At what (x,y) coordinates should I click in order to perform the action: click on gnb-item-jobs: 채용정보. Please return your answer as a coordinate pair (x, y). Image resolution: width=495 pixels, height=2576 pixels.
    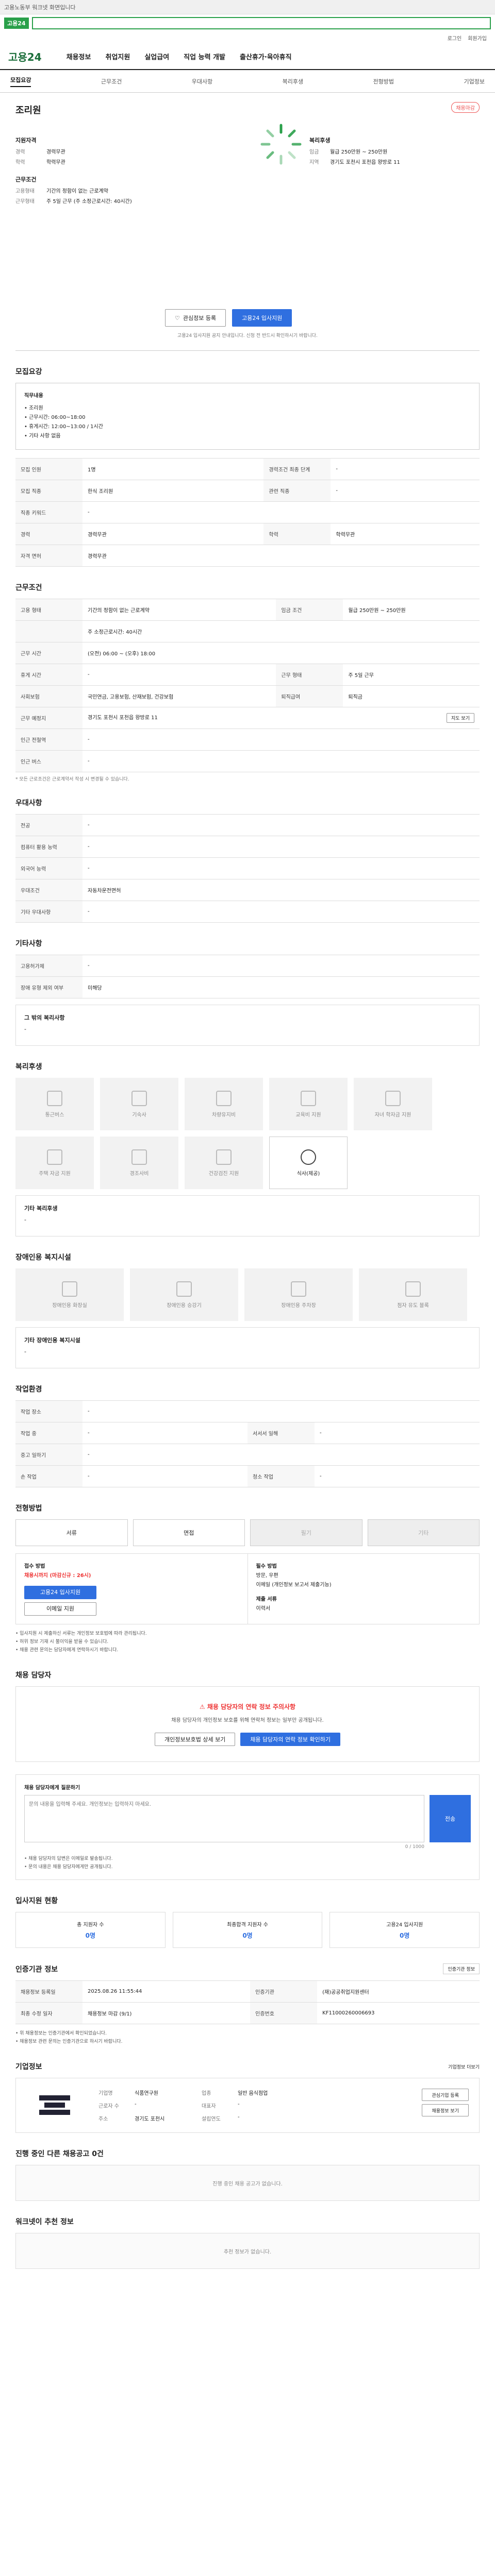
    Looking at the image, I should click on (79, 56).